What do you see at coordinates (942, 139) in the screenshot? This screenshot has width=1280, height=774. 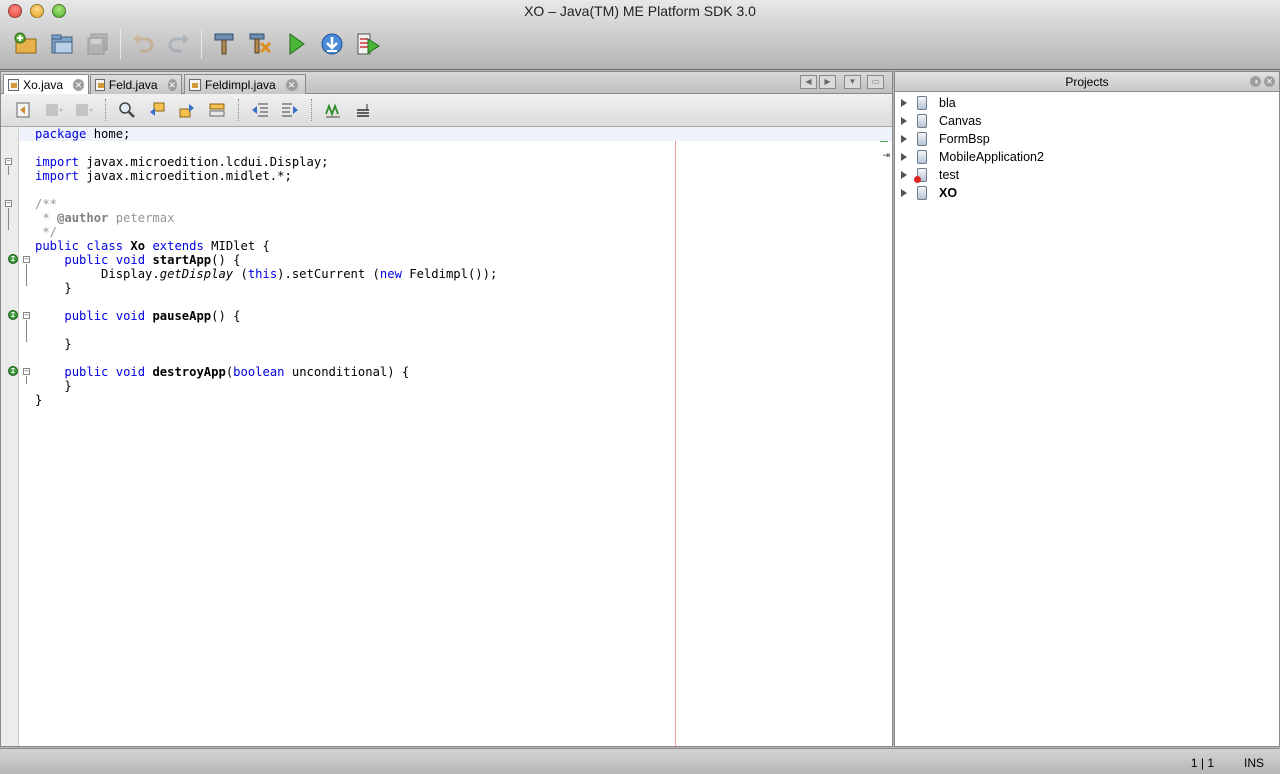 I see `project-item-formbsp: FormBsp` at bounding box center [942, 139].